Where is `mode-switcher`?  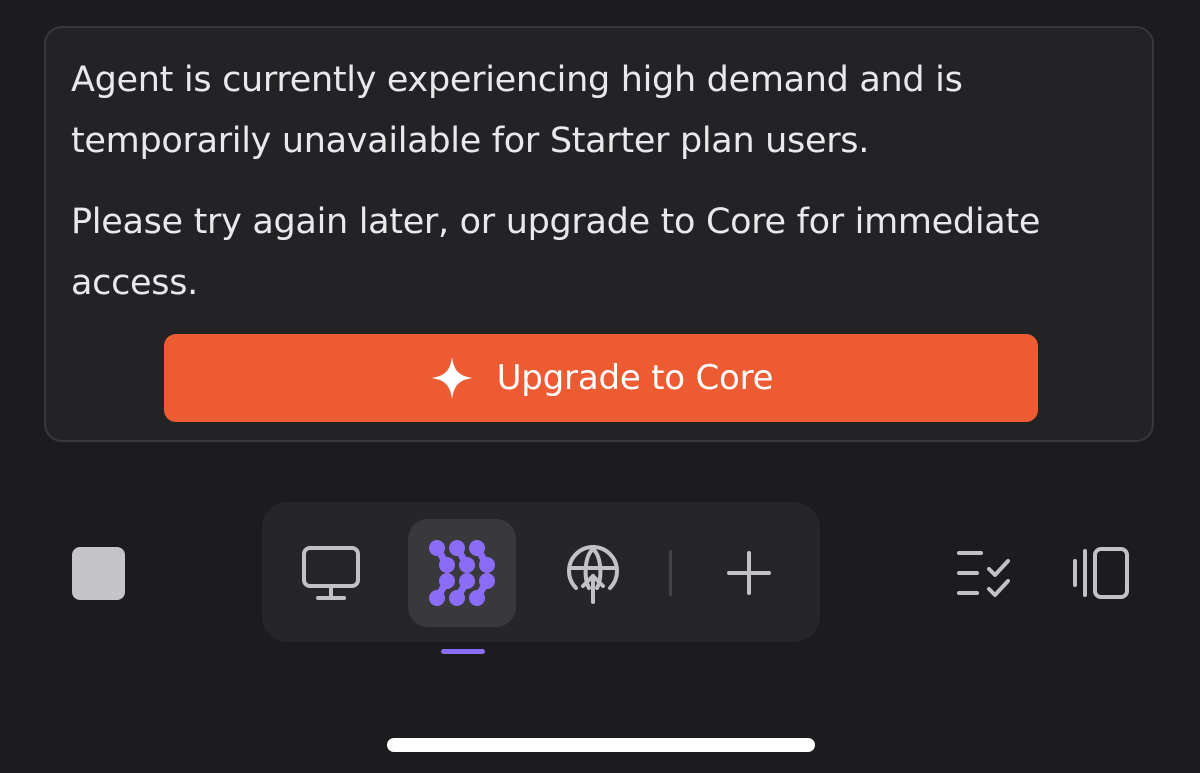
mode-switcher is located at coordinates (541, 572).